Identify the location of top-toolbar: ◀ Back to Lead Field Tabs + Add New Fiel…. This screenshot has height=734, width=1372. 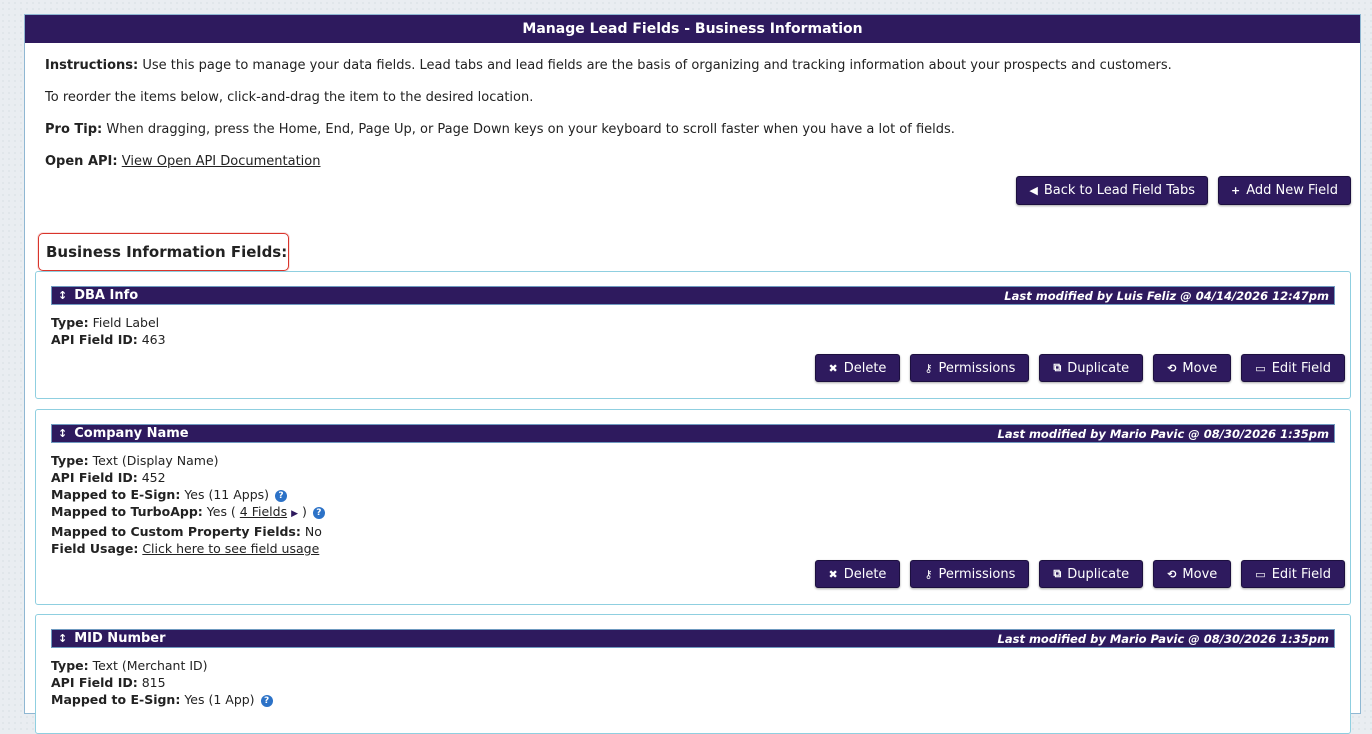
(698, 190).